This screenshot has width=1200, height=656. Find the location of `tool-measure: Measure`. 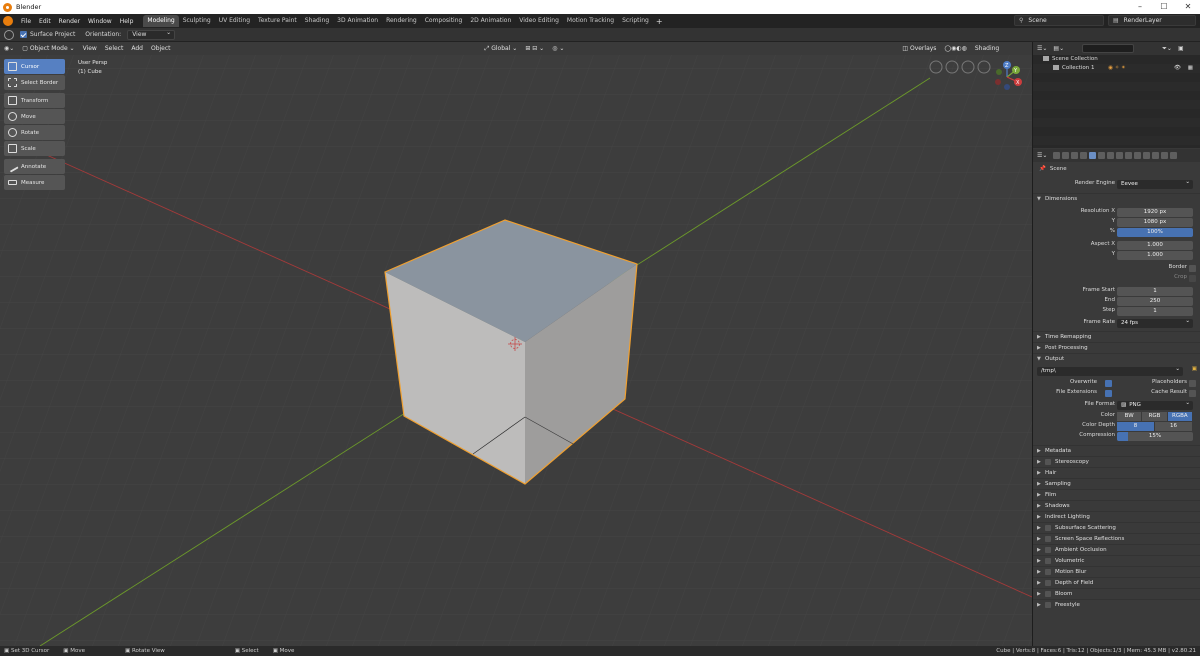

tool-measure: Measure is located at coordinates (34, 182).